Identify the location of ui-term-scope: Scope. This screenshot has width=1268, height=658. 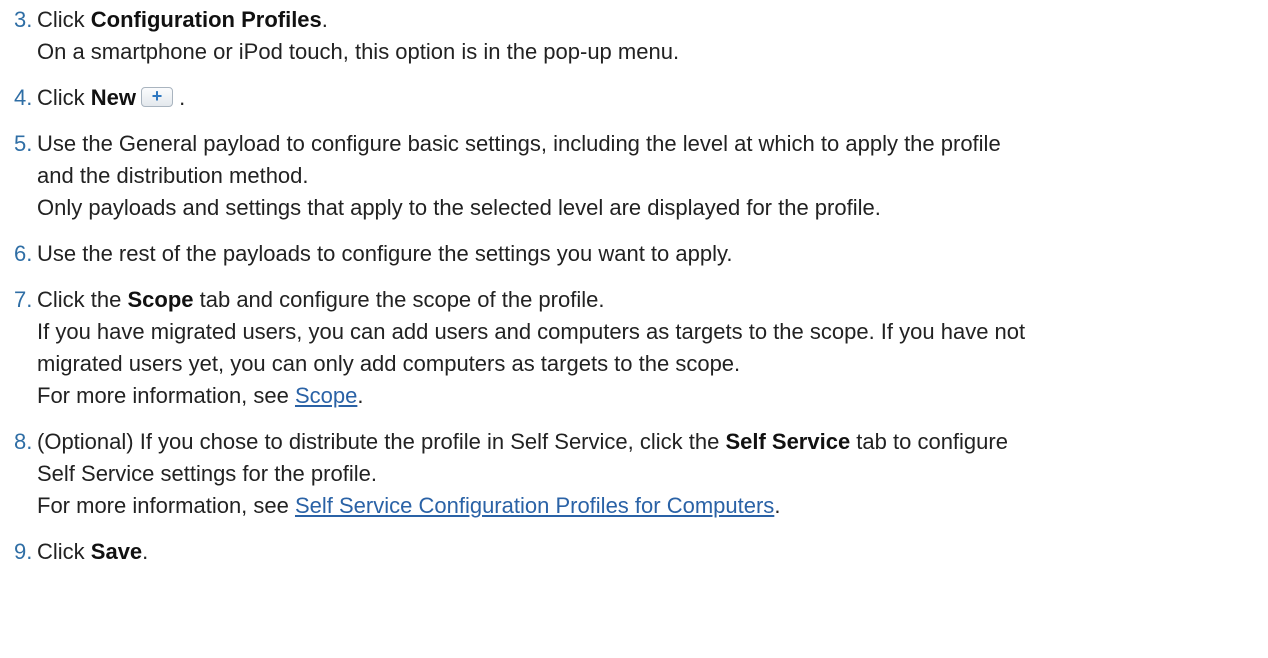
(160, 299).